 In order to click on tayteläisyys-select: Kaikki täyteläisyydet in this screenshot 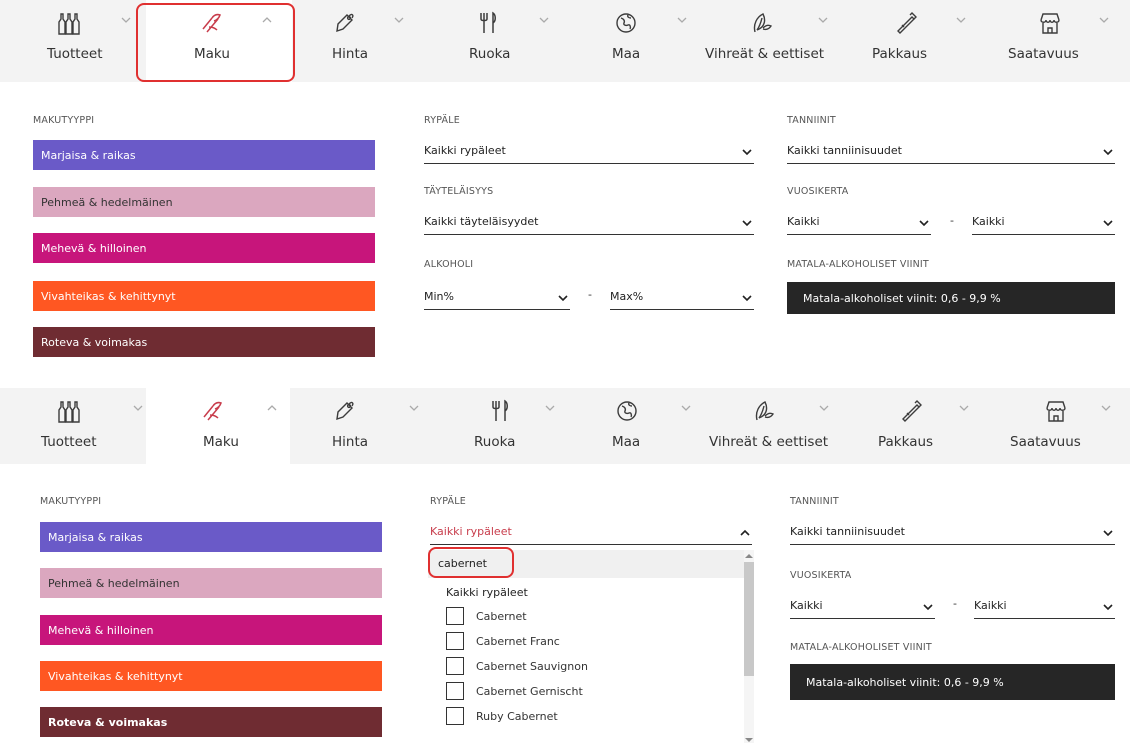, I will do `click(589, 222)`.